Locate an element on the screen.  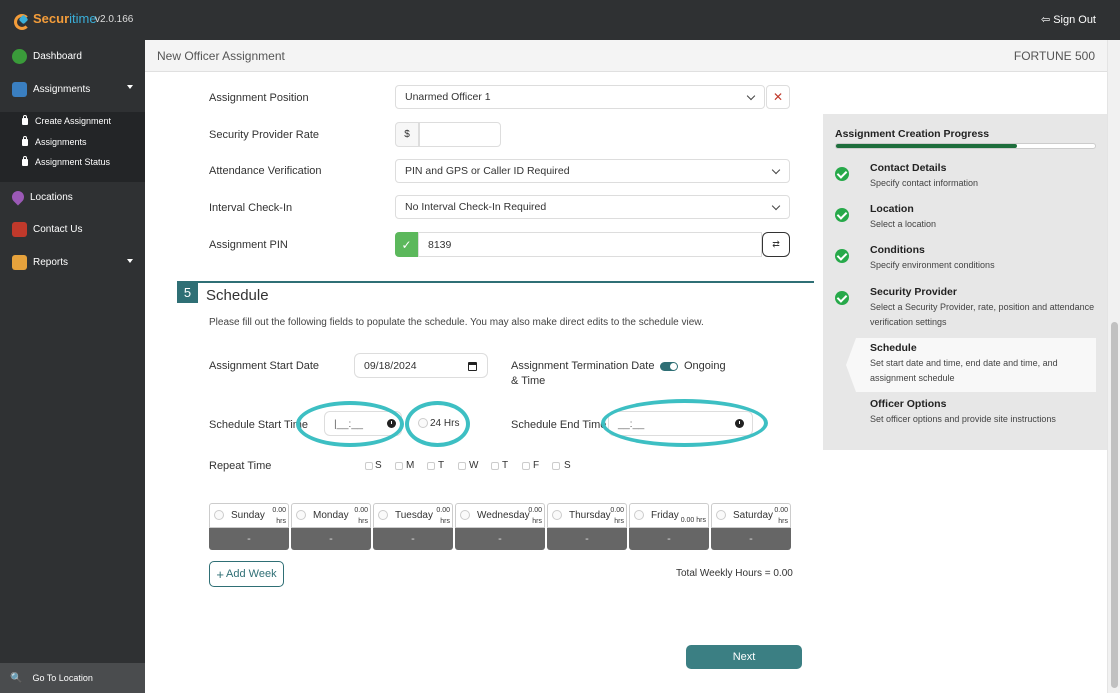
close-icon: ✕ is located at coordinates (778, 97).